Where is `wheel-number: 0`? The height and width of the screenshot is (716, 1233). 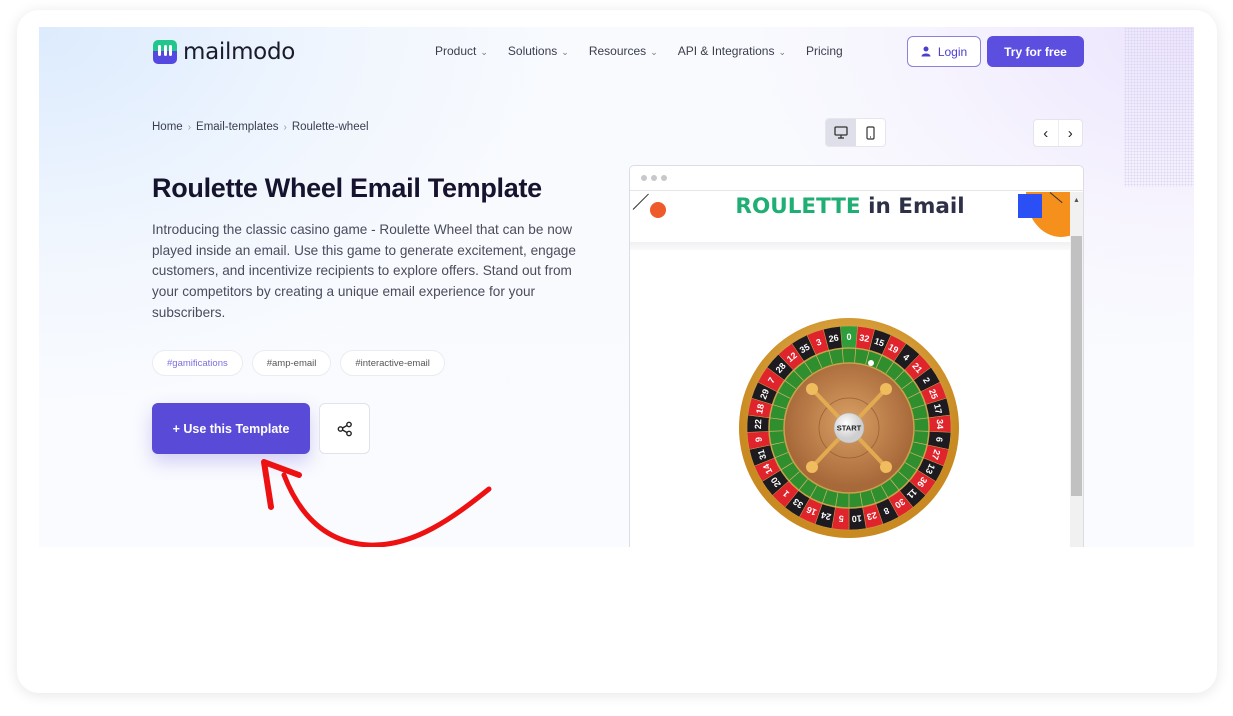
wheel-number: 0 is located at coordinates (848, 337).